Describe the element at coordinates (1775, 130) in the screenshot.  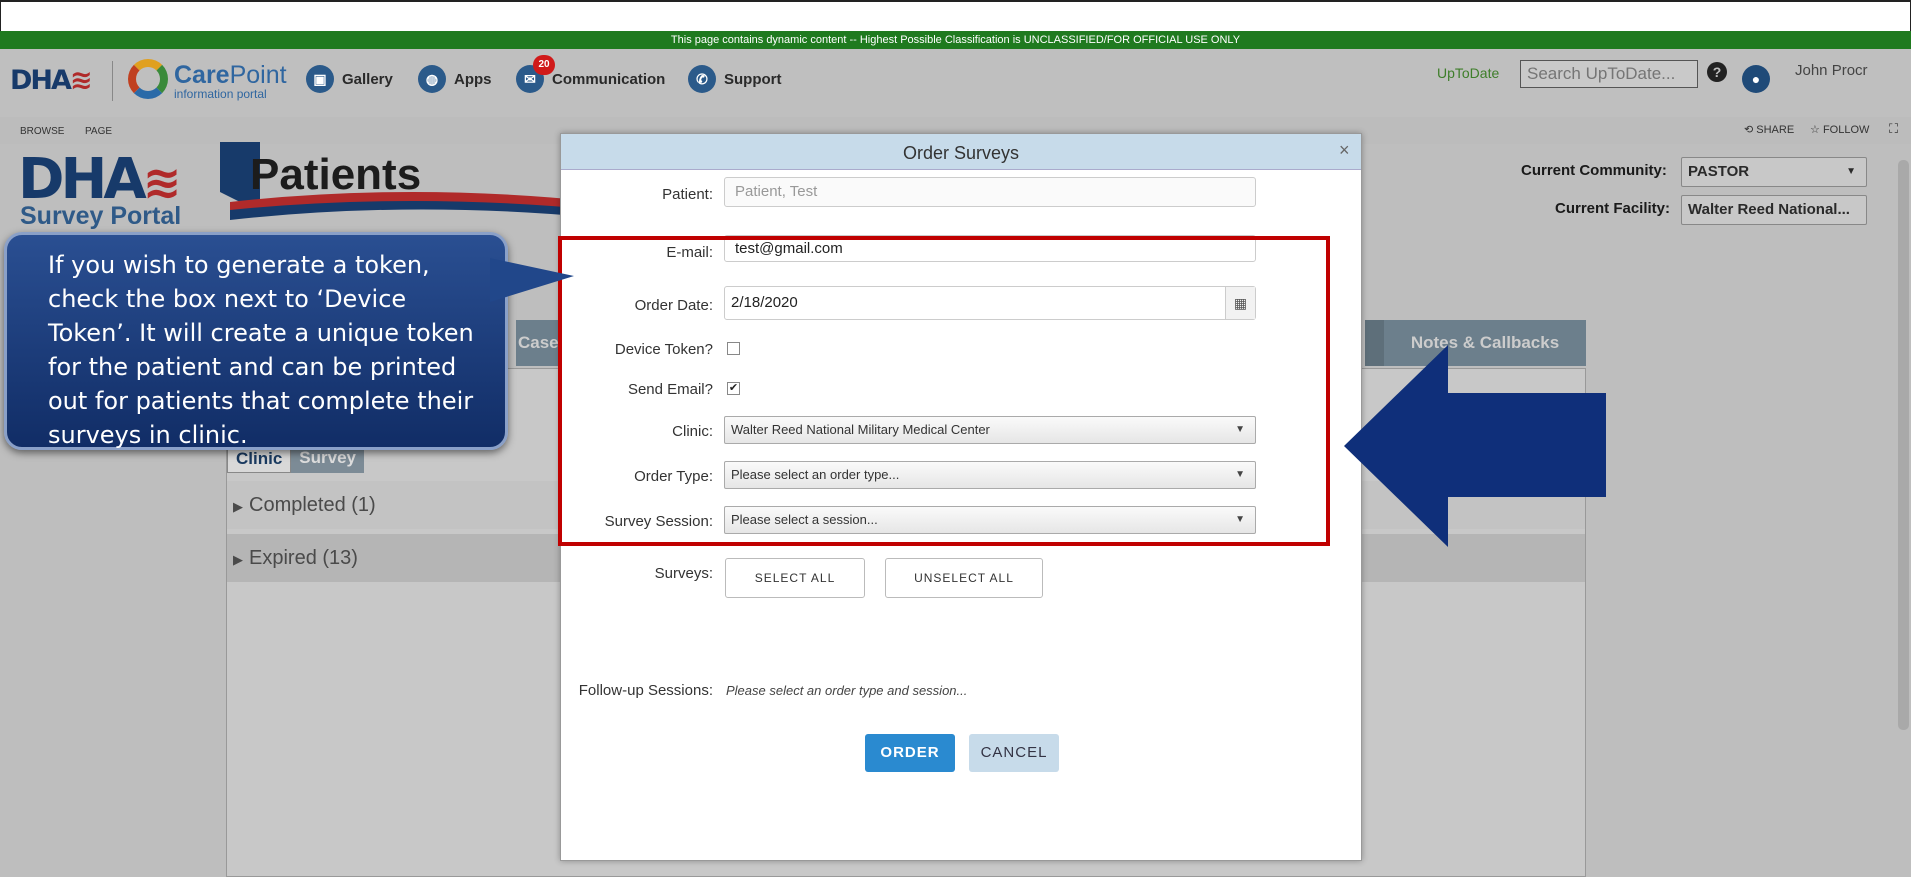
I see `share-label: SHARE` at that location.